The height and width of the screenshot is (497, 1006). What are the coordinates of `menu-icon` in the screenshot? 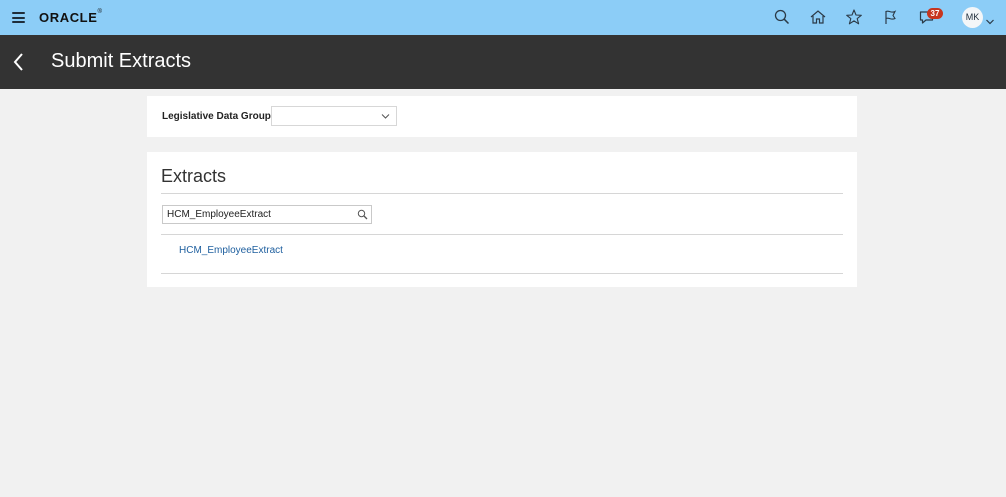 It's located at (18, 17).